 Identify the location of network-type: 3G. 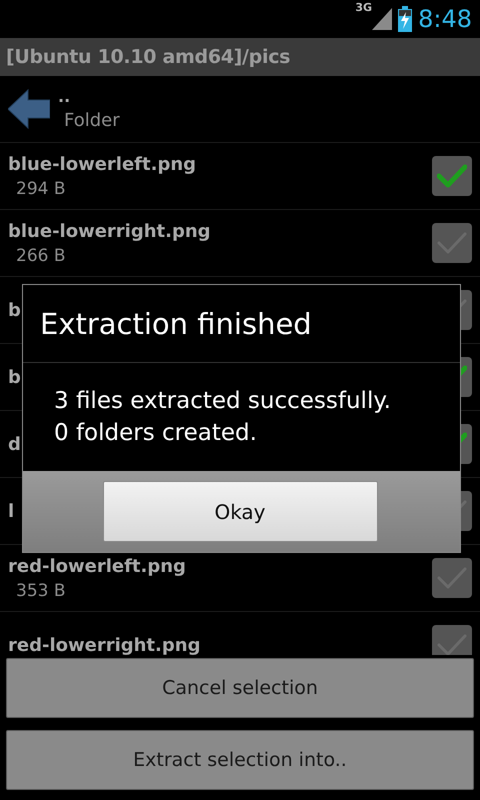
(363, 7).